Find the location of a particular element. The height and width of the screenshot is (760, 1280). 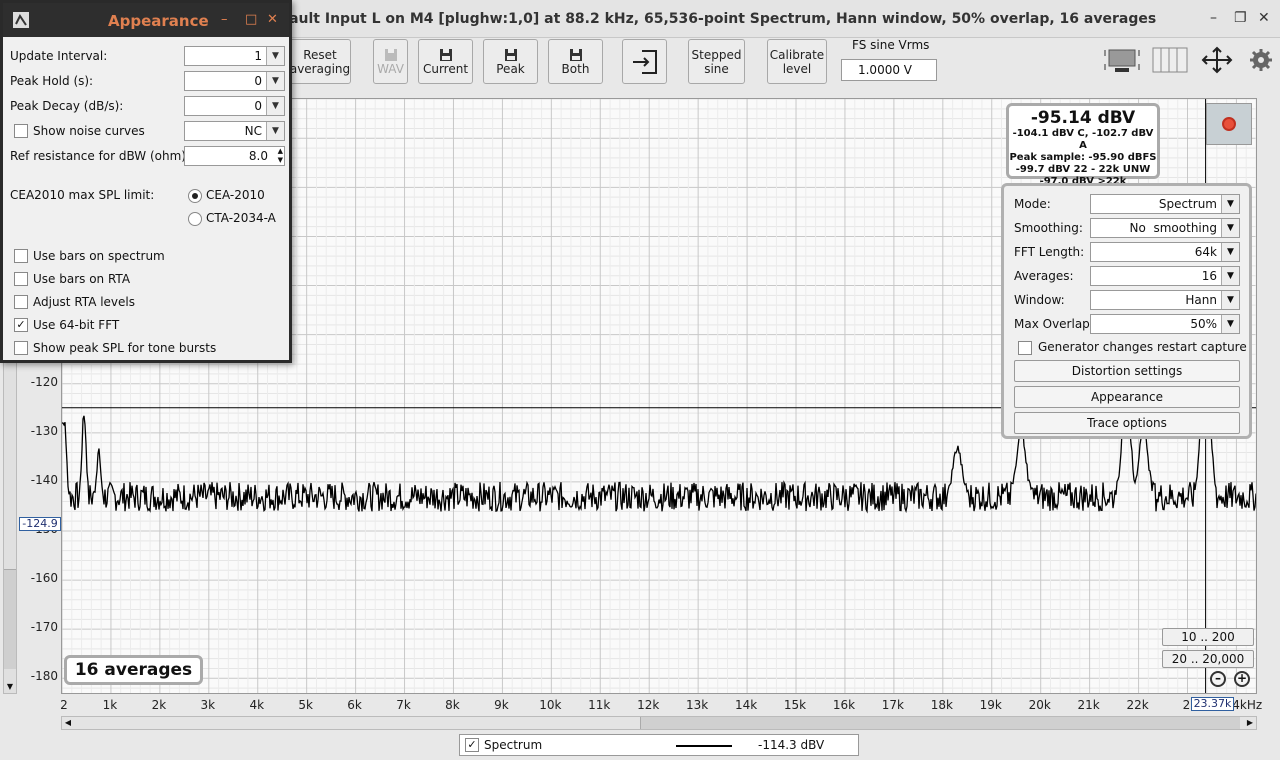

spinner-arrows-icon: ▲ ▼ is located at coordinates (280, 156).